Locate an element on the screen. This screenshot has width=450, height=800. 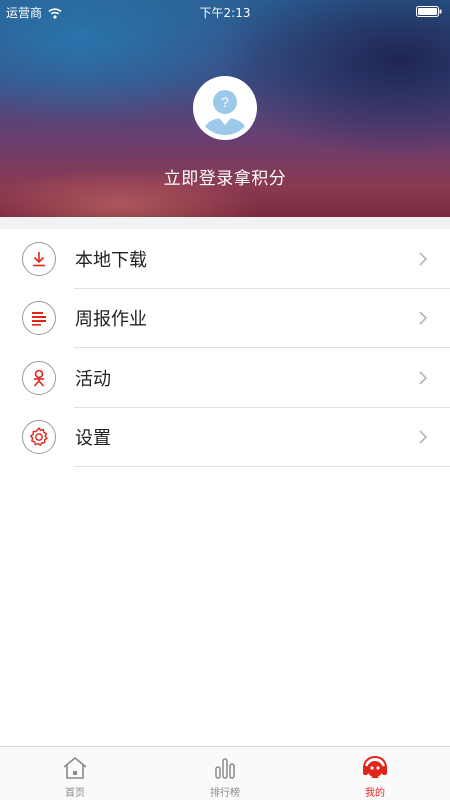
menu-item-label: 本地下载 is located at coordinates (111, 260).